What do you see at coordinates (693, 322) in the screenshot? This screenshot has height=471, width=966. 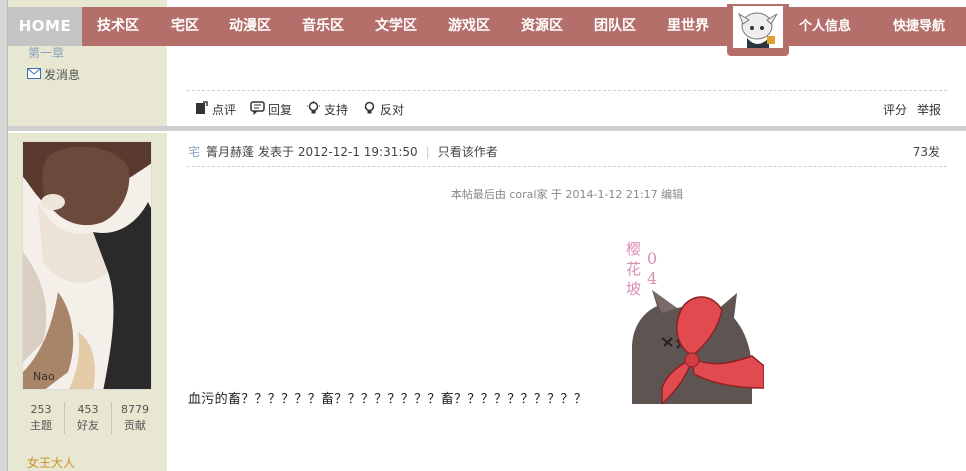 I see `post-sticker-image: 樱 花 坡 0 4` at bounding box center [693, 322].